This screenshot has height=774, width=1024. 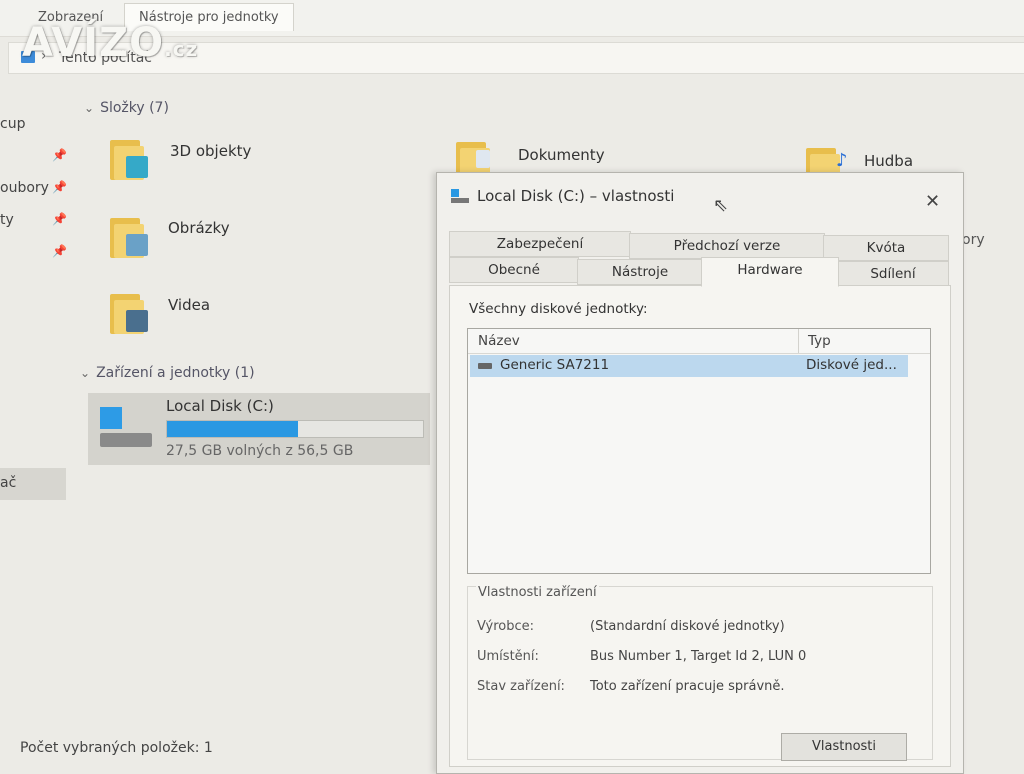 What do you see at coordinates (893, 274) in the screenshot?
I see `tab-sharing: Sdílení` at bounding box center [893, 274].